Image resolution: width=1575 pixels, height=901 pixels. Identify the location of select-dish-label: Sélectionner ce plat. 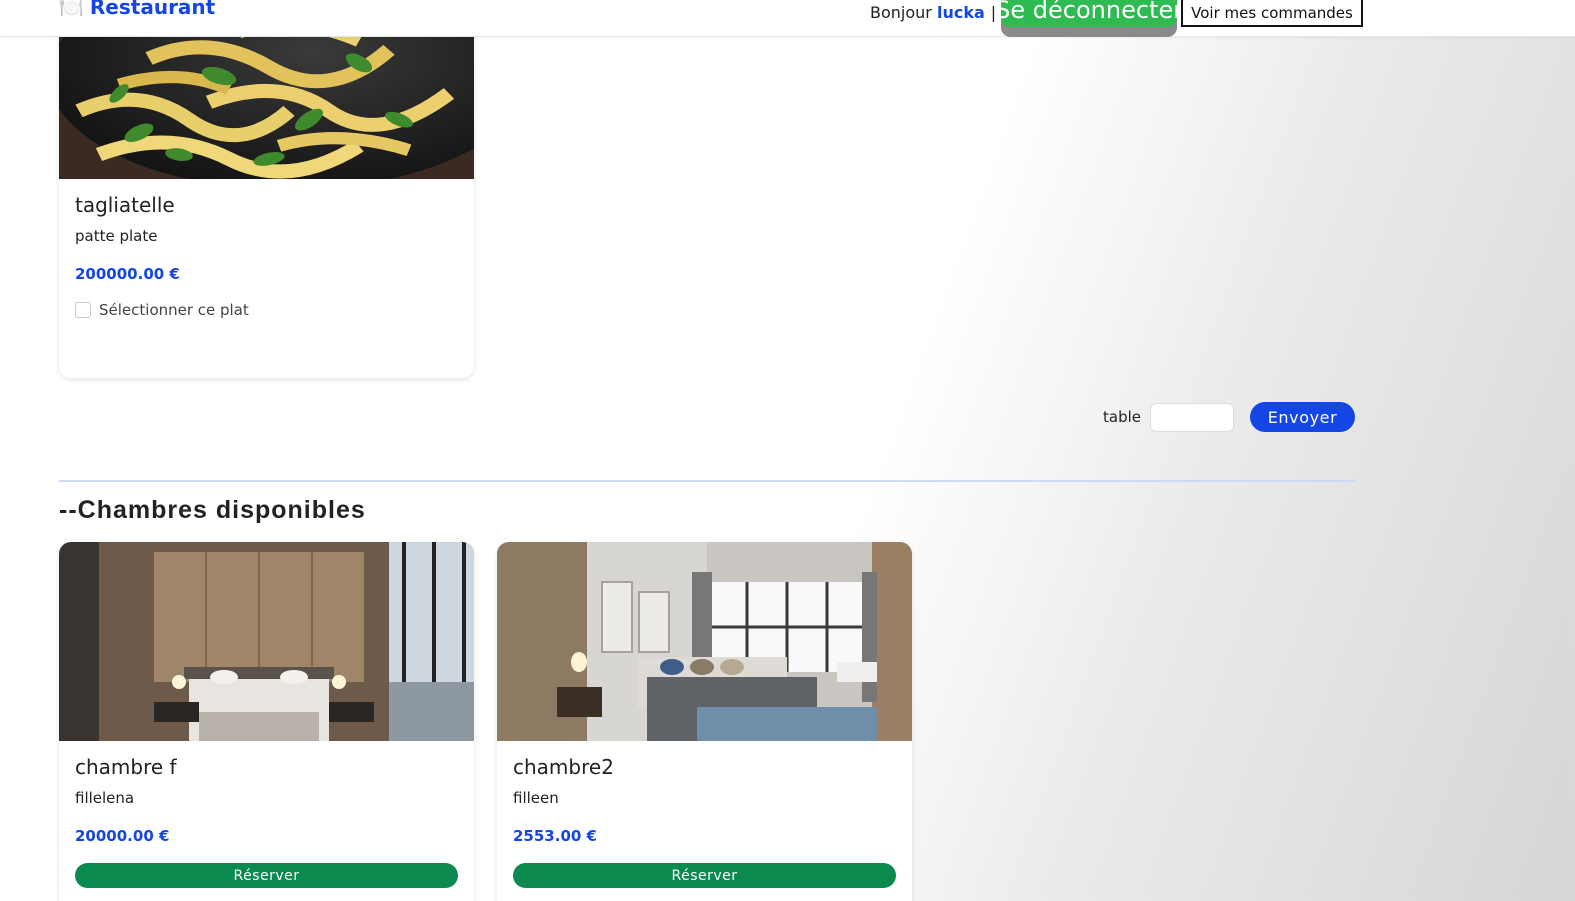
(174, 310).